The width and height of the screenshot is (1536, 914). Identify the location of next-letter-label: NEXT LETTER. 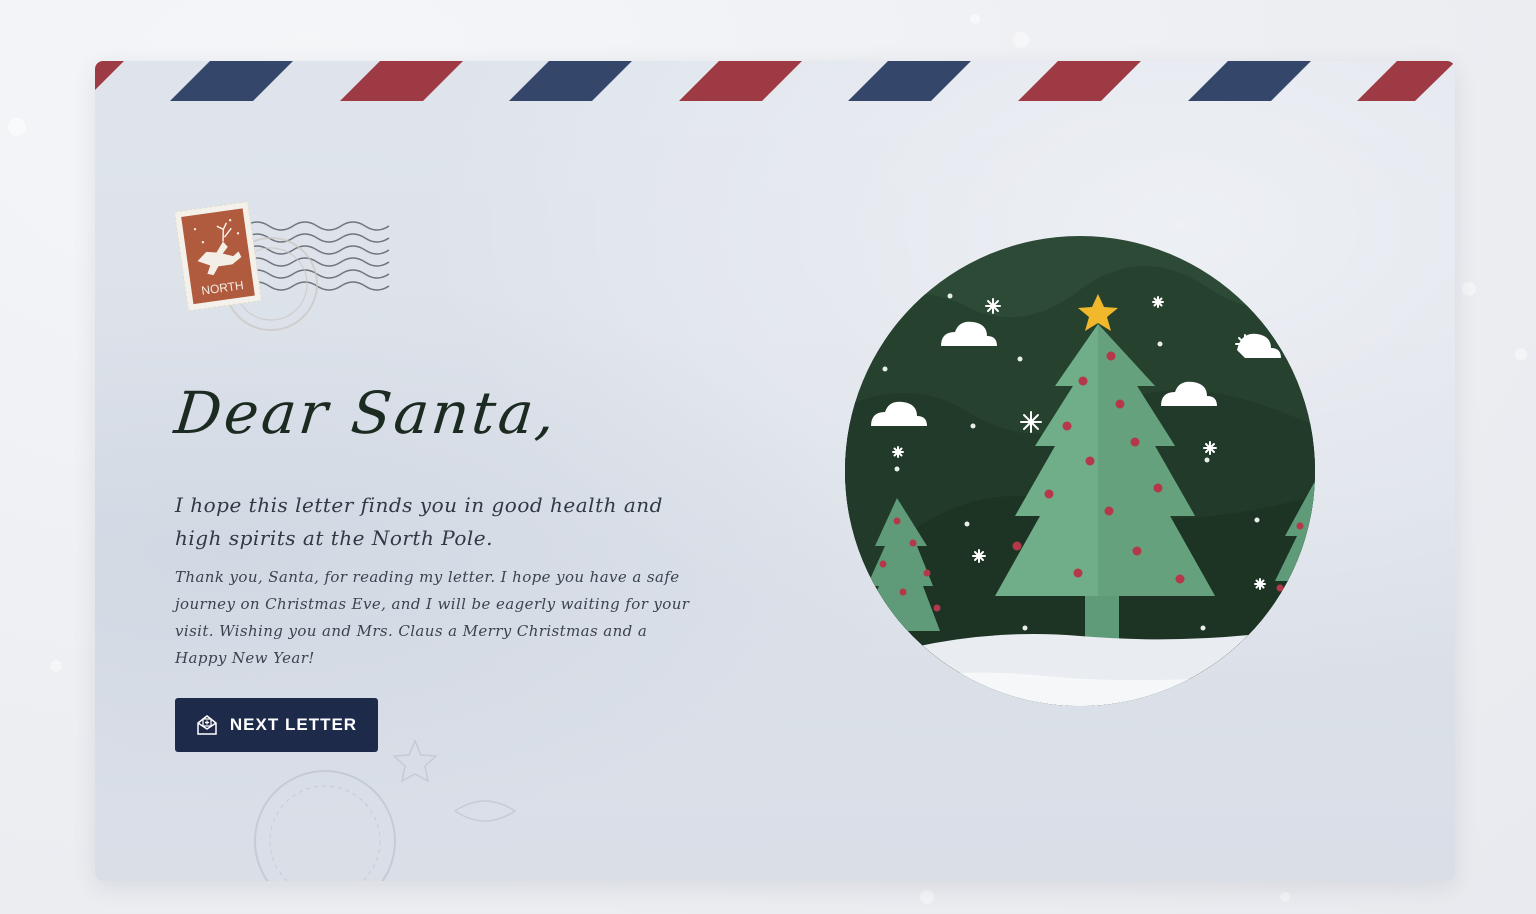
(293, 724).